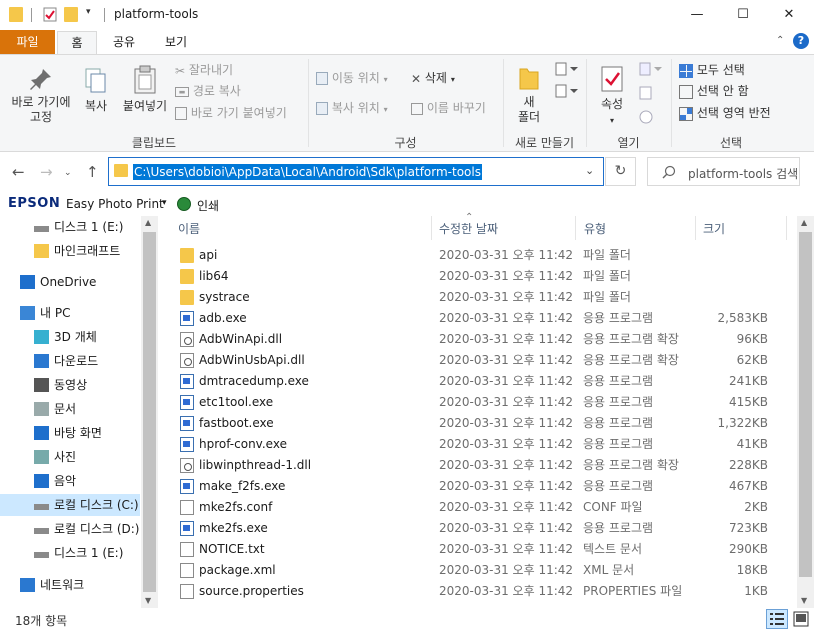  What do you see at coordinates (18, 172) in the screenshot?
I see `back-button: ←` at bounding box center [18, 172].